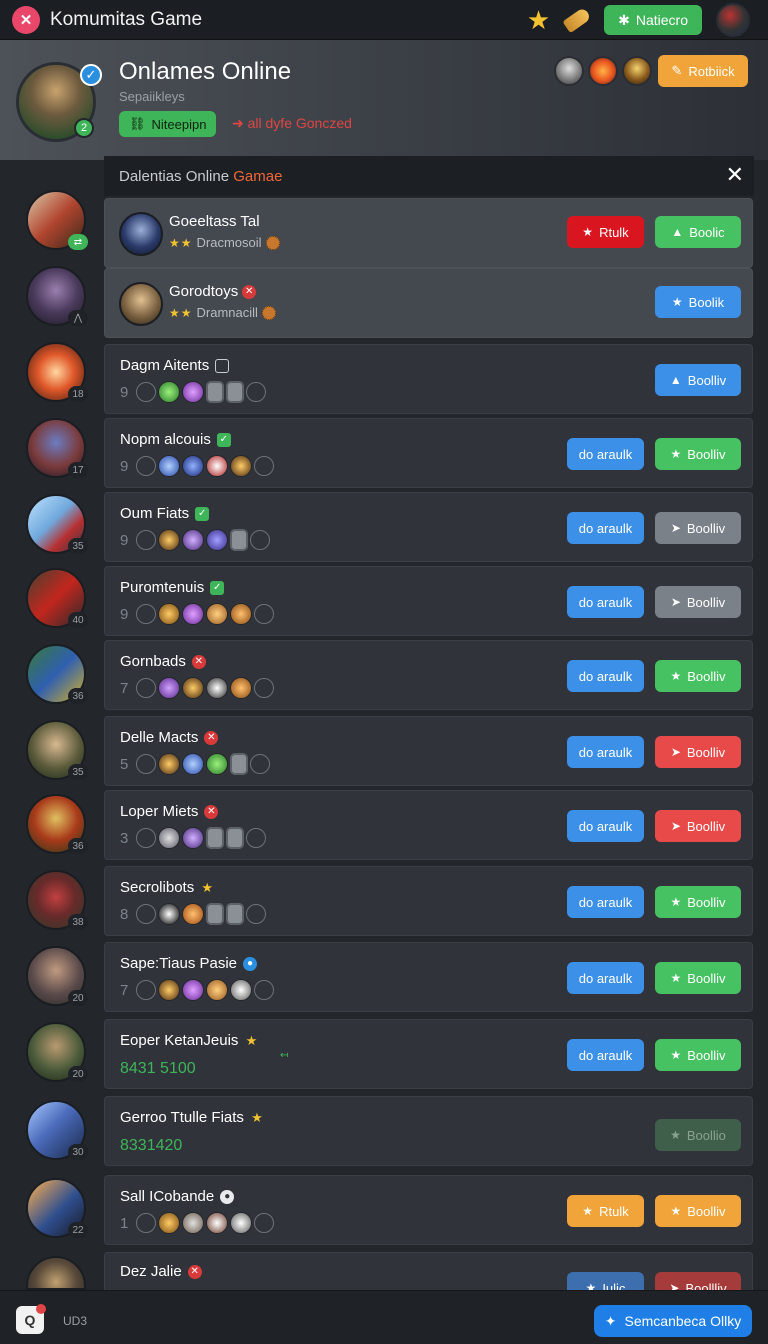 The height and width of the screenshot is (1344, 768). What do you see at coordinates (698, 302) in the screenshot?
I see `boolik-button: ★ Boolik` at bounding box center [698, 302].